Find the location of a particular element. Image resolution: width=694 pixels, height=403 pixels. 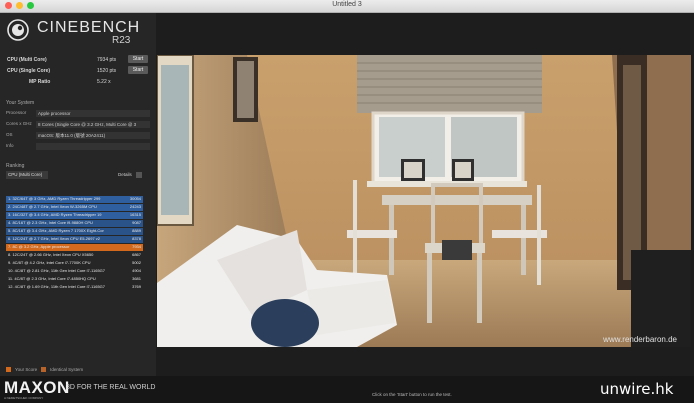

ranking-row: 7. 8C @ 3.2 GHz, Apple processor 7934 is located at coordinates (74, 247).